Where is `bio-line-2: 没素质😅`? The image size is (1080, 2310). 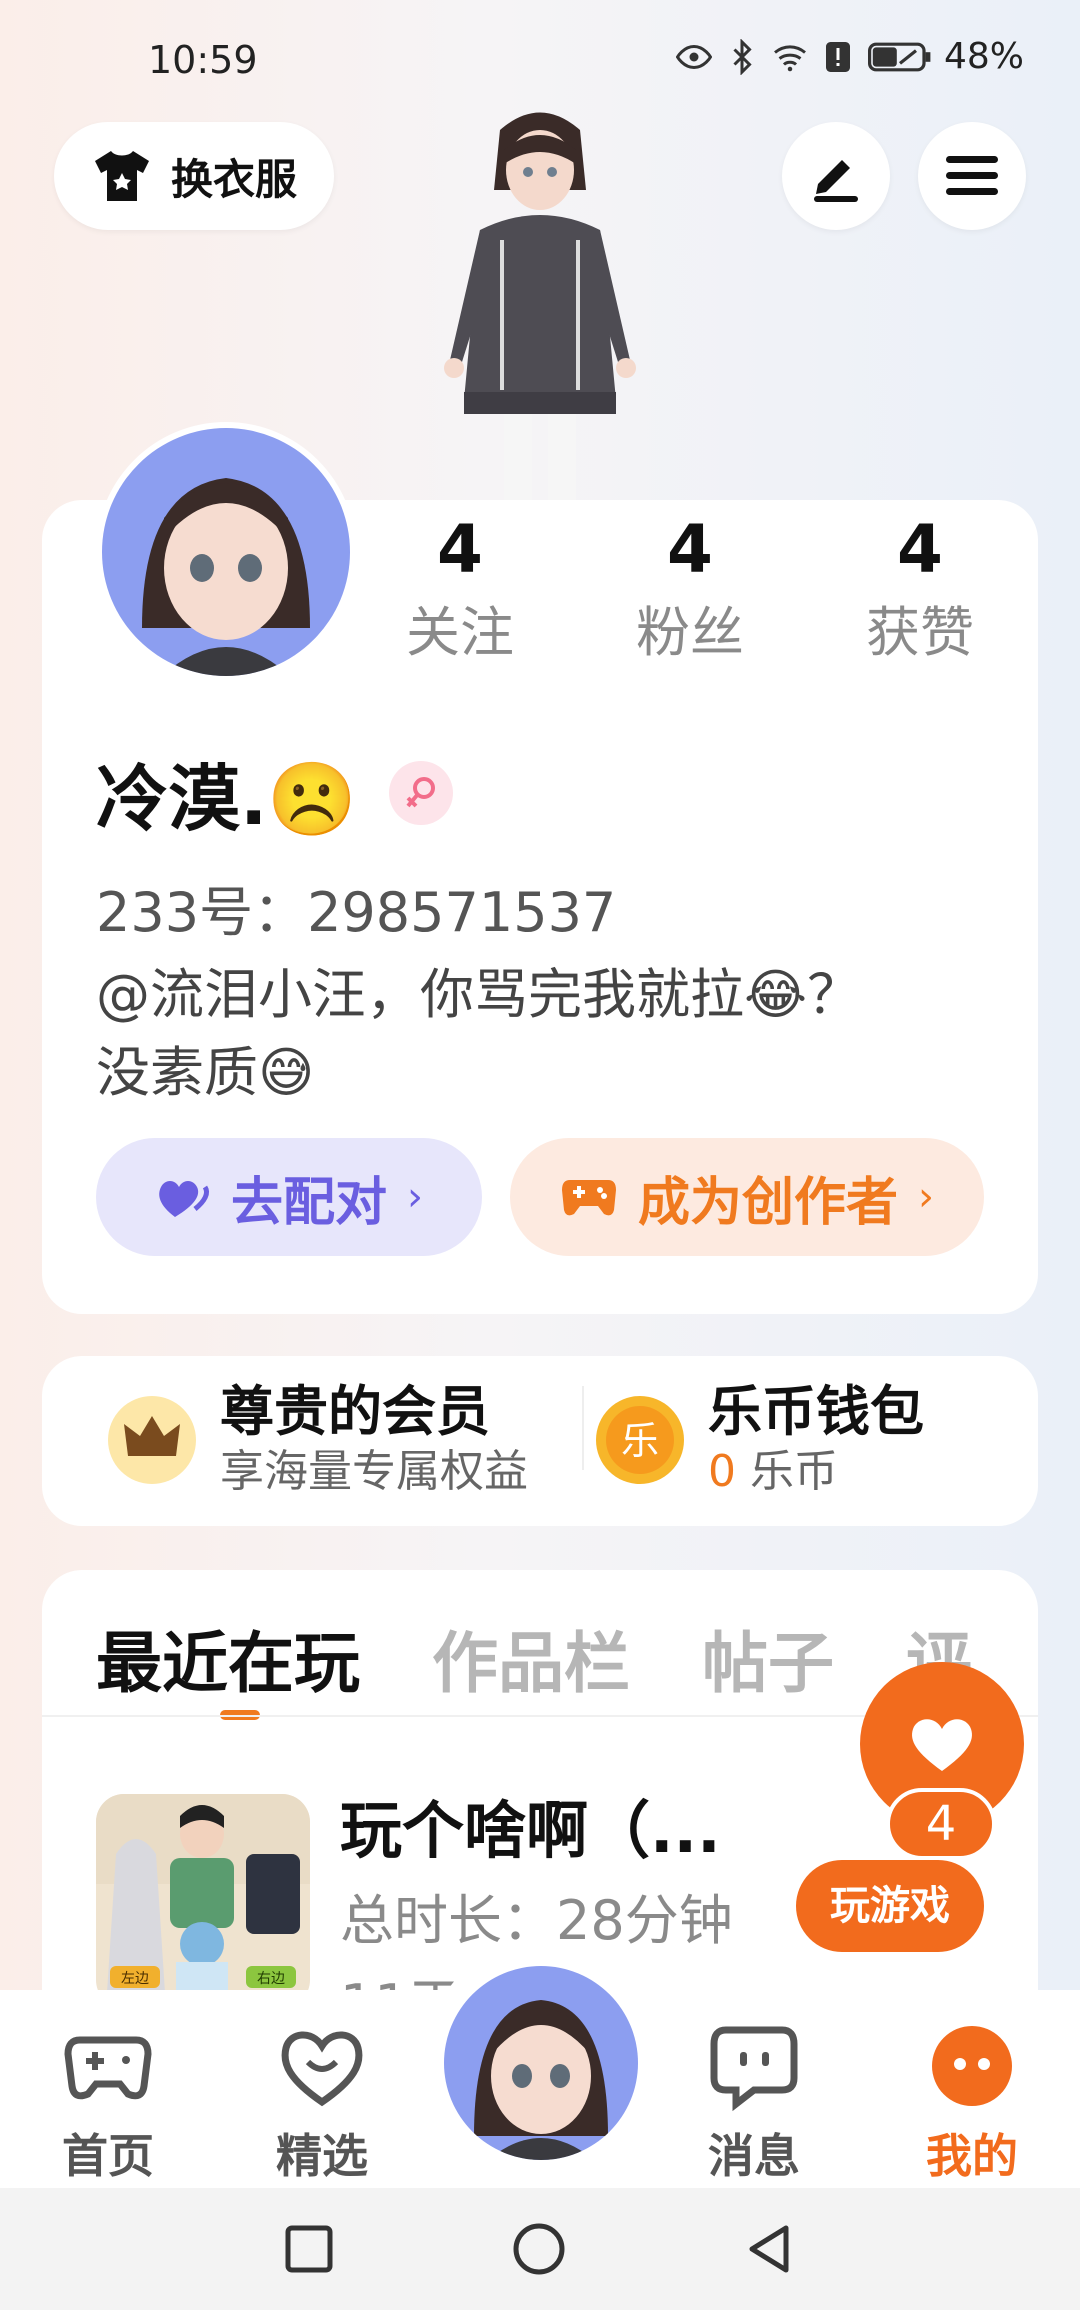
bio-line-2: 没素质😅 is located at coordinates (205, 1072).